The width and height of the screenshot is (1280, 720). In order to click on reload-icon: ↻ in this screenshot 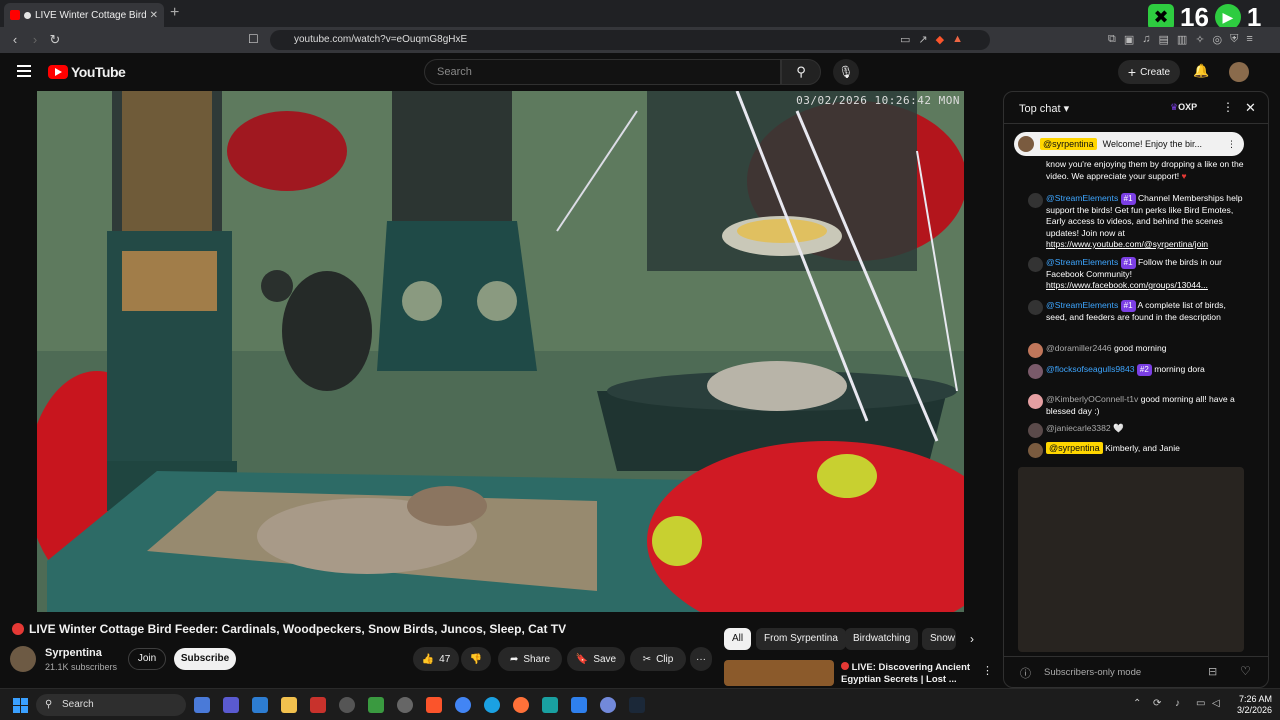, I will do `click(55, 40)`.